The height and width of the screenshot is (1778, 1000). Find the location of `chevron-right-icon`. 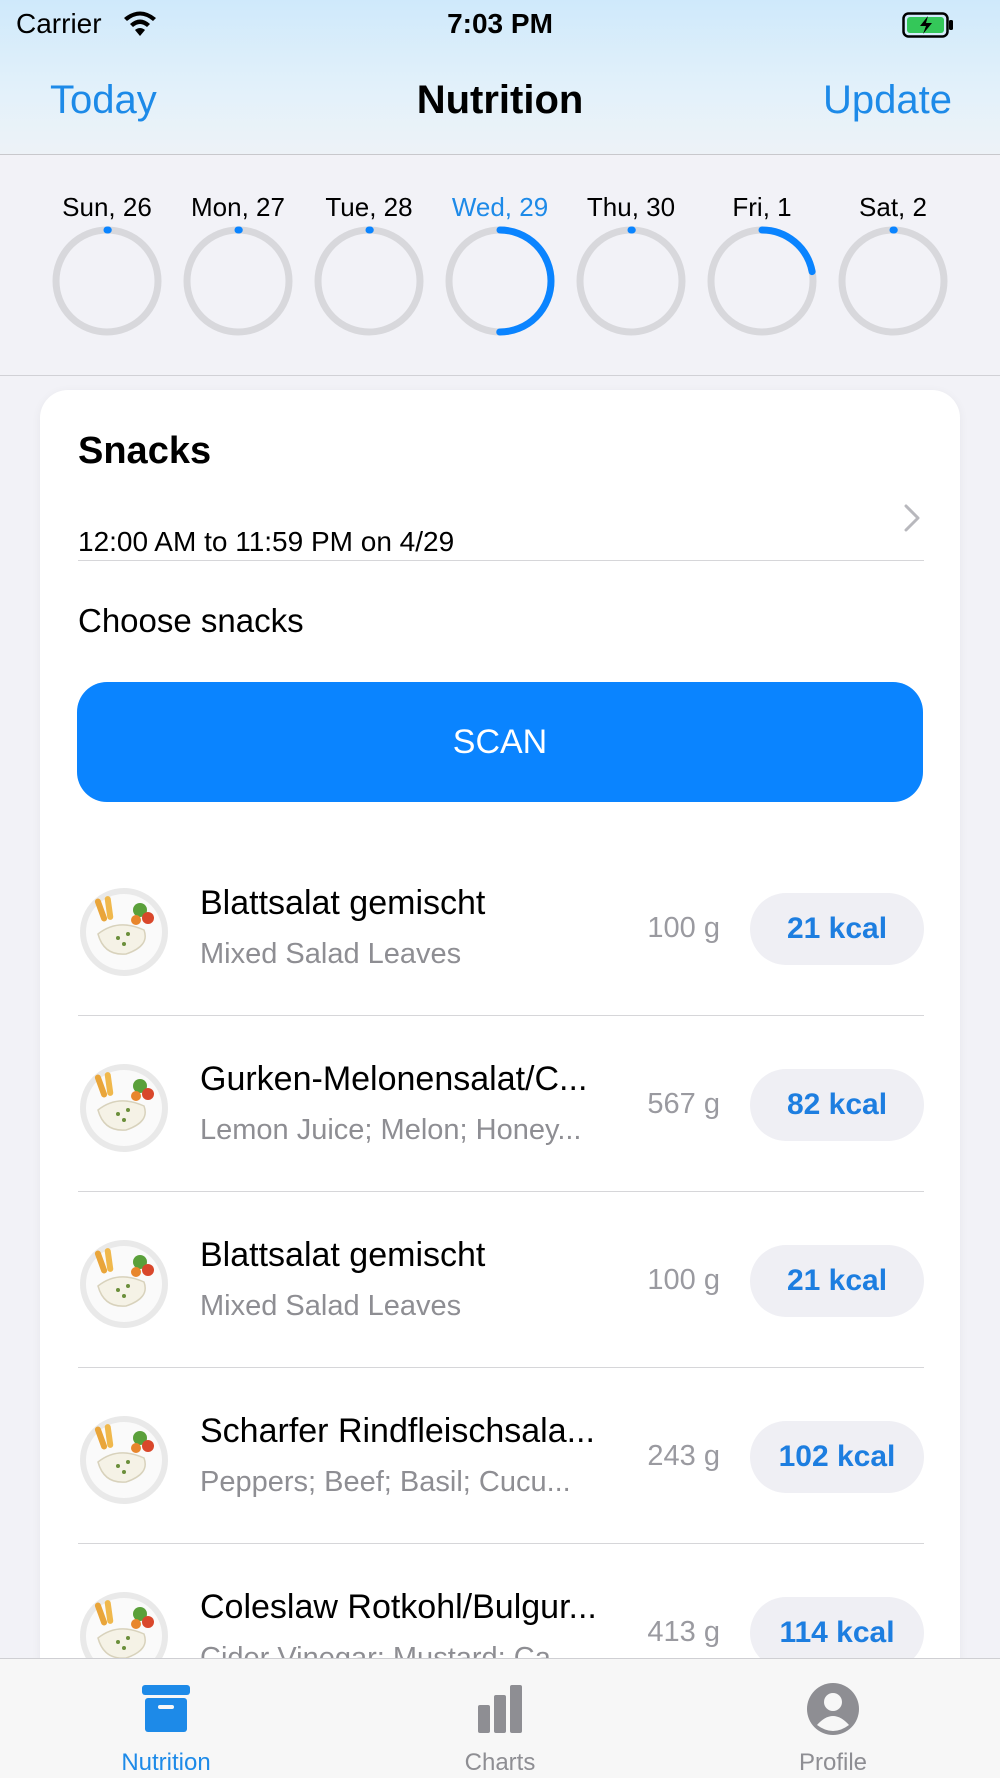

chevron-right-icon is located at coordinates (912, 518).